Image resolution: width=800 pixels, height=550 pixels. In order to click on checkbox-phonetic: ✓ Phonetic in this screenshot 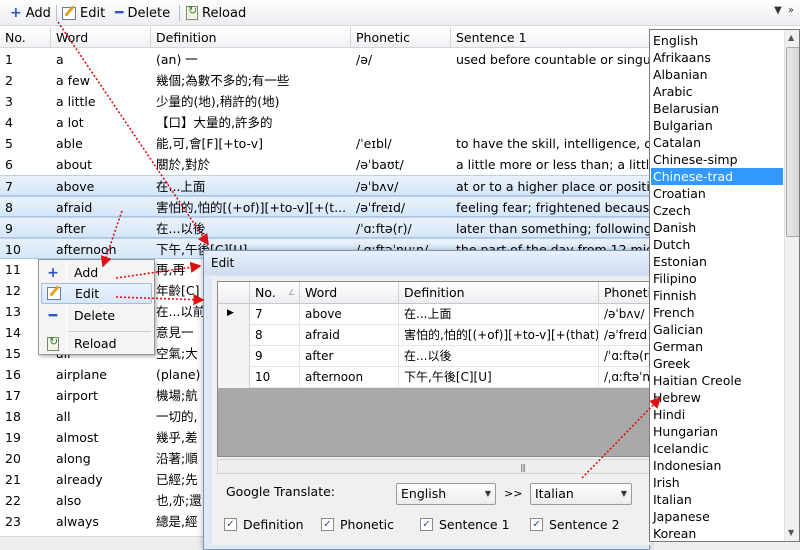, I will do `click(357, 524)`.